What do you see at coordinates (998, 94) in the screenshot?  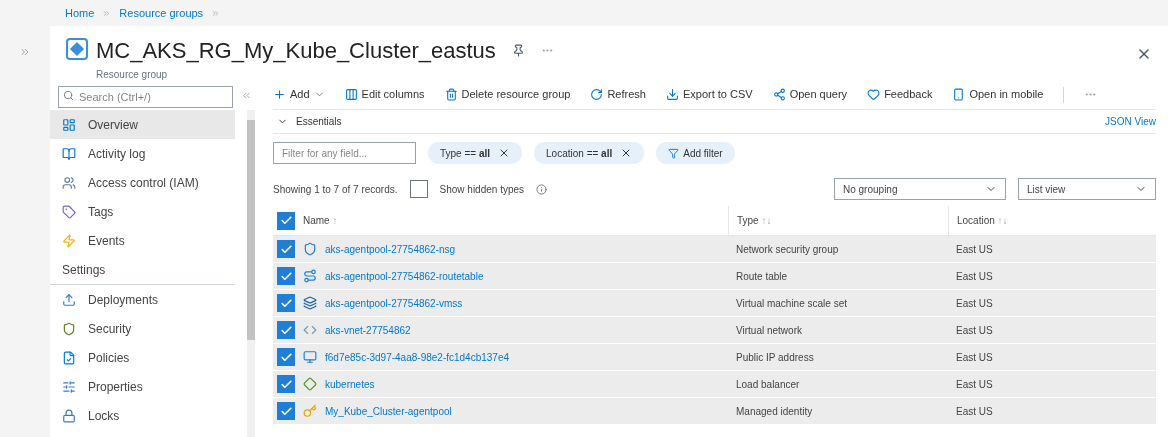 I see `toolbar-button: Open in mobile` at bounding box center [998, 94].